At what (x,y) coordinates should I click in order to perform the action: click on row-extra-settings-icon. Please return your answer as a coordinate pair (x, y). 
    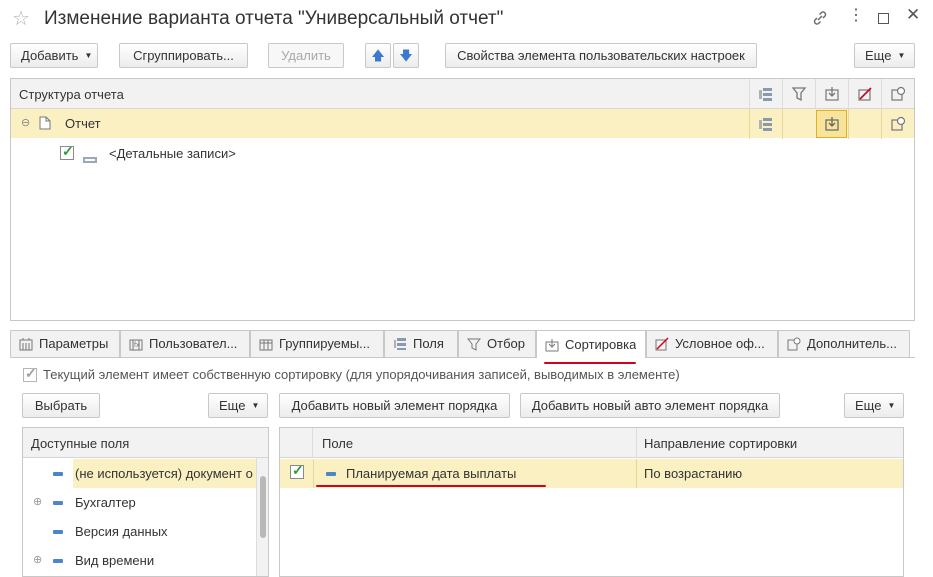
    Looking at the image, I should click on (897, 124).